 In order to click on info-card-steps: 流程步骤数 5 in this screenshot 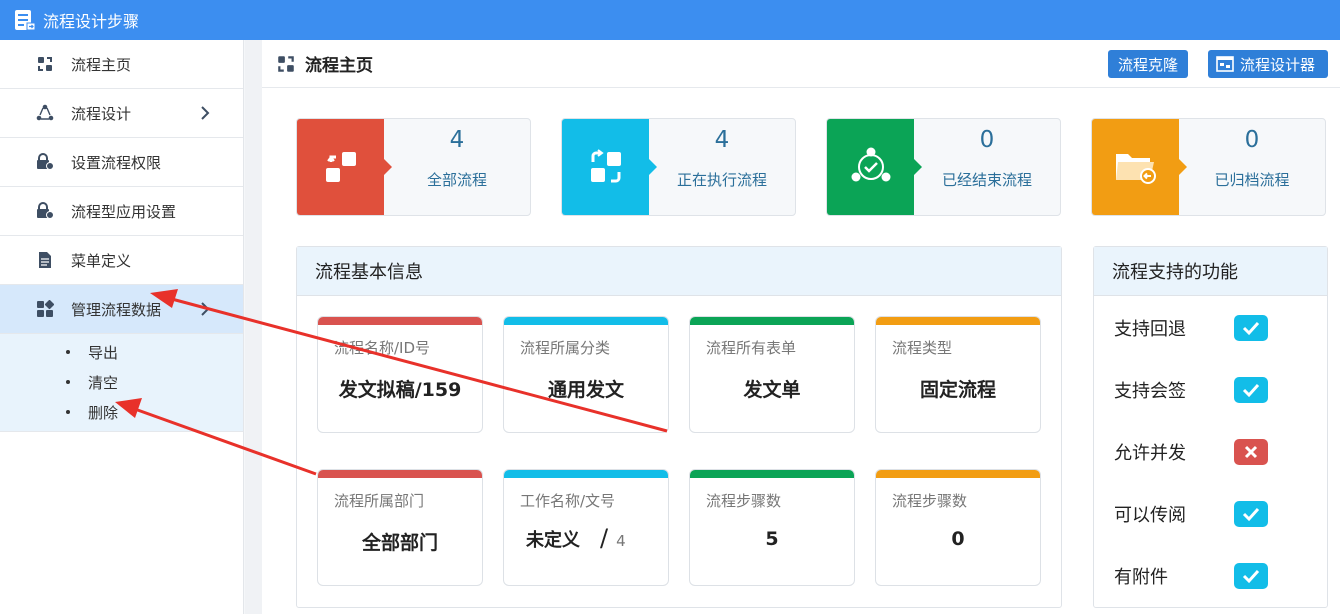, I will do `click(772, 527)`.